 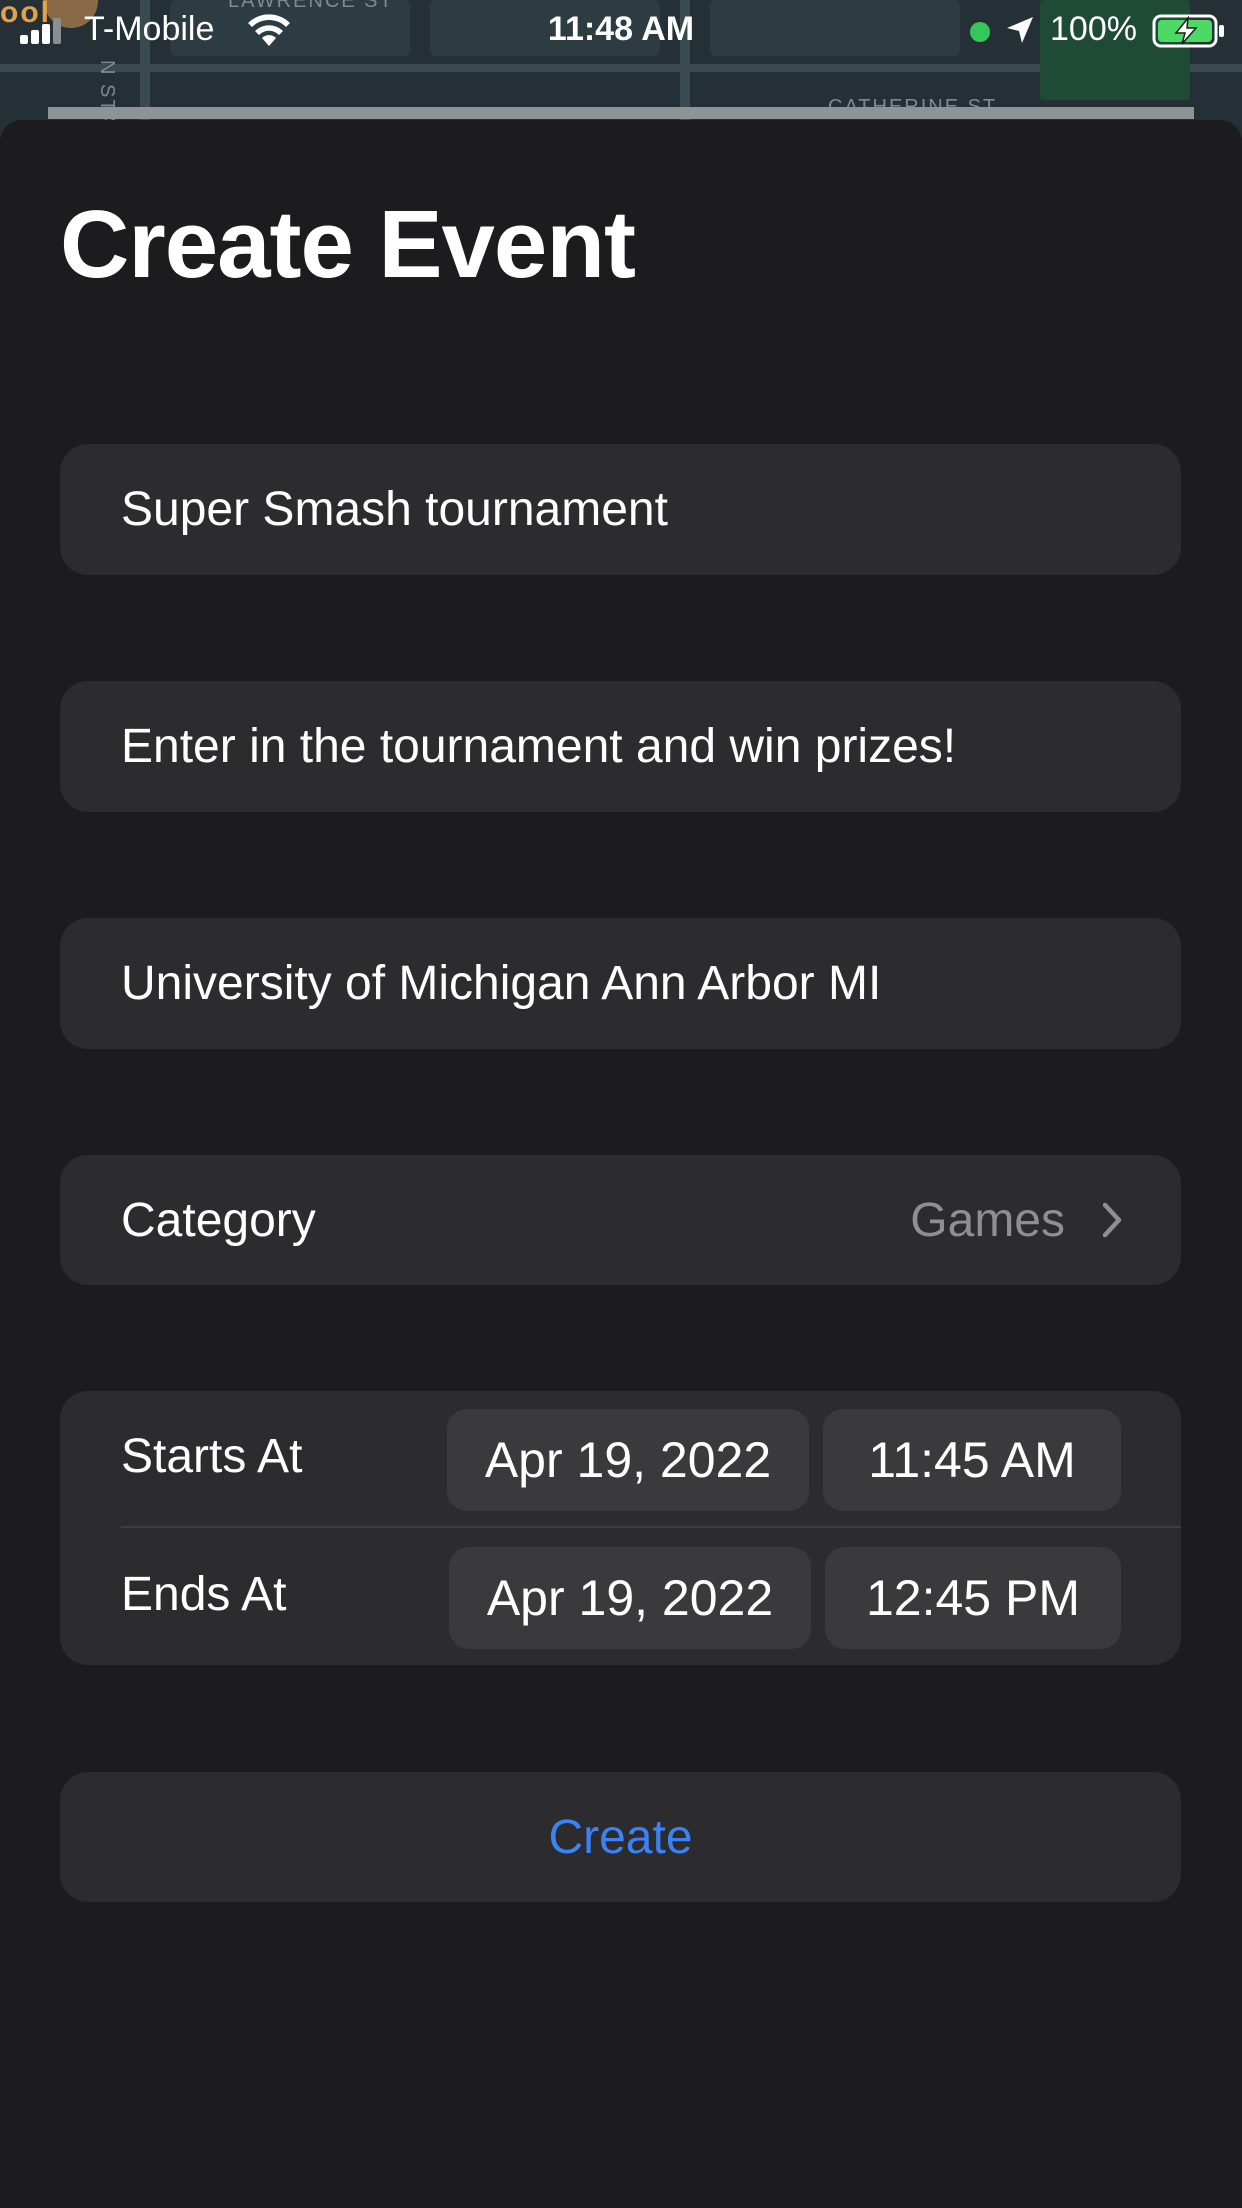 I want to click on camera-in-use-indicator, so click(x=980, y=32).